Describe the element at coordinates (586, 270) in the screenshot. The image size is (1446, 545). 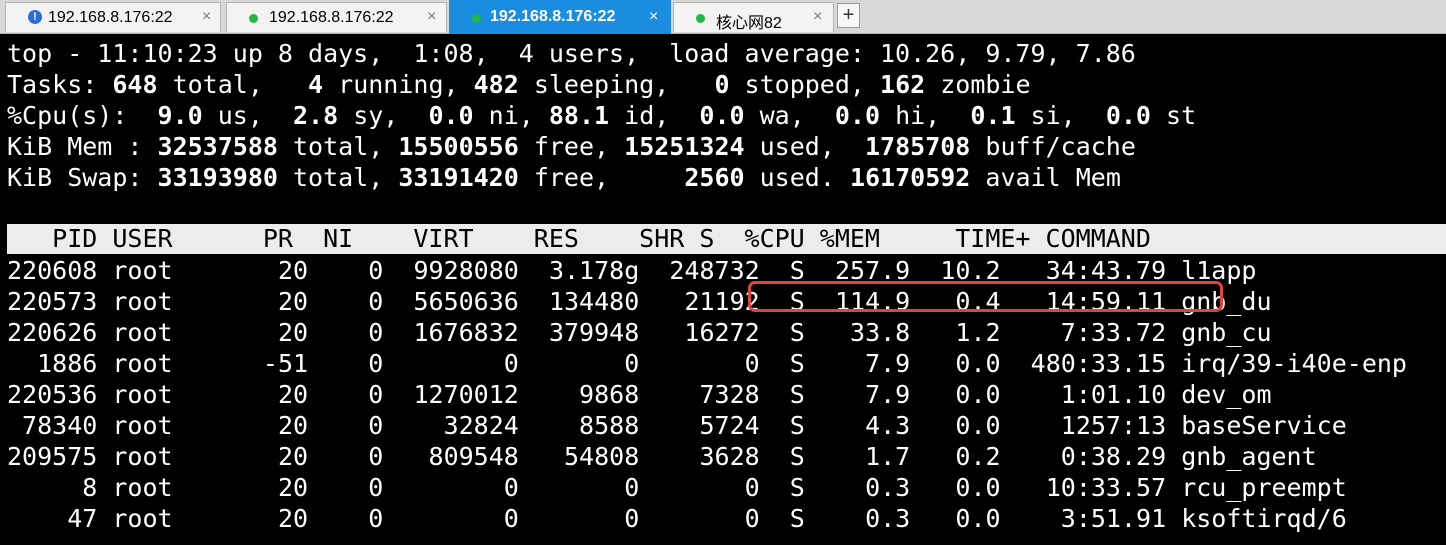
I see `cell-res: 3.178g` at that location.